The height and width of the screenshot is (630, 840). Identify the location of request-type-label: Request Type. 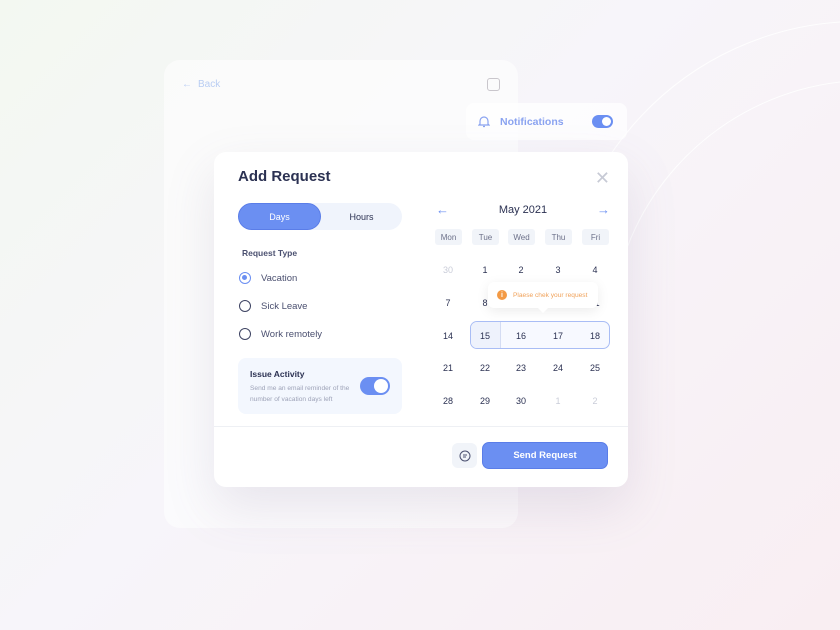
(270, 253).